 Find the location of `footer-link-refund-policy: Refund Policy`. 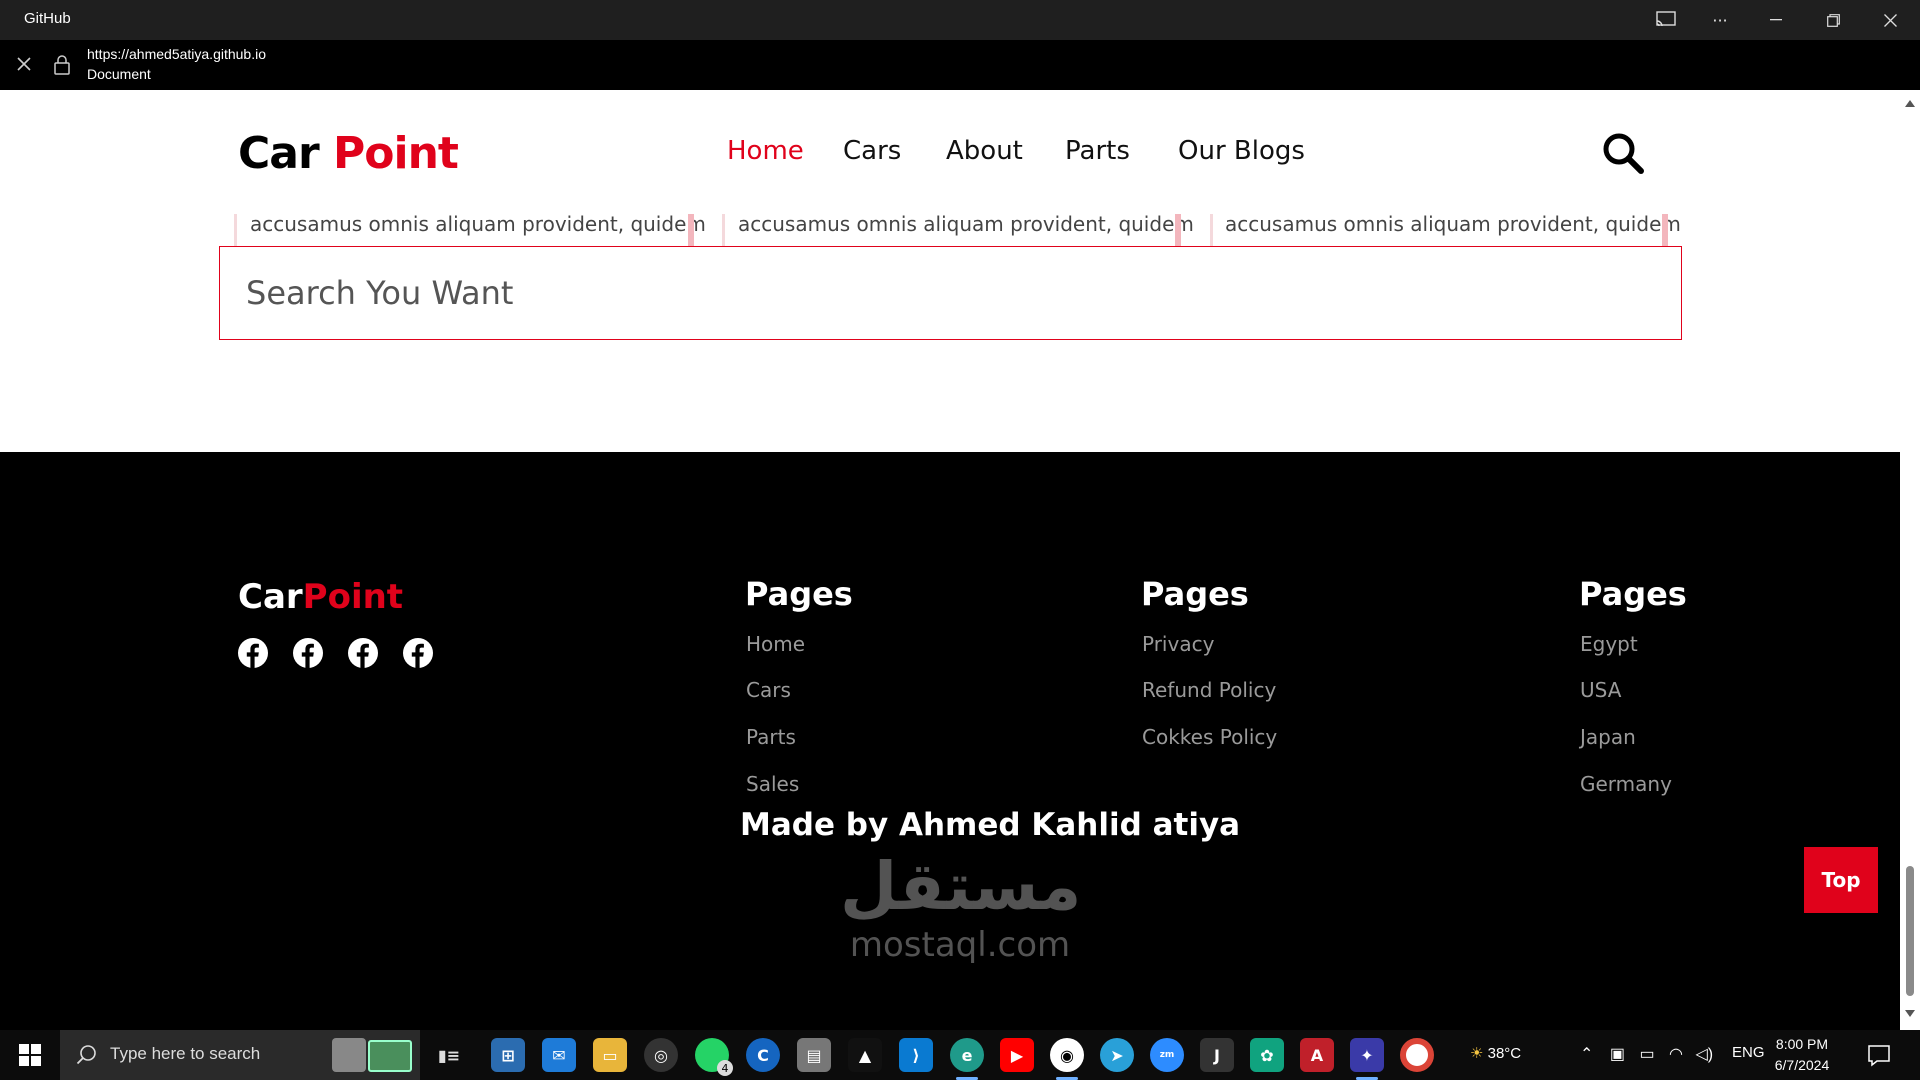

footer-link-refund-policy: Refund Policy is located at coordinates (1209, 690).